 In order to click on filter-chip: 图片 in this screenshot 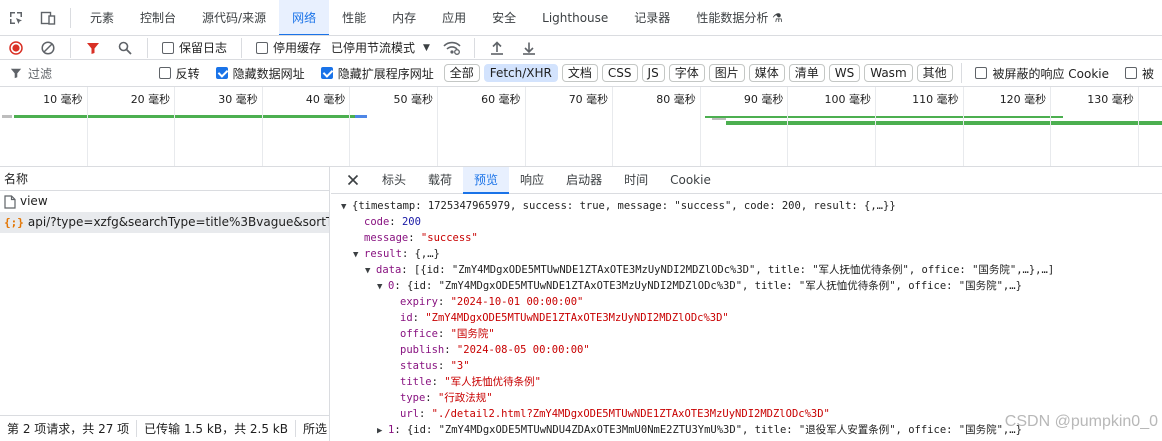, I will do `click(726, 73)`.